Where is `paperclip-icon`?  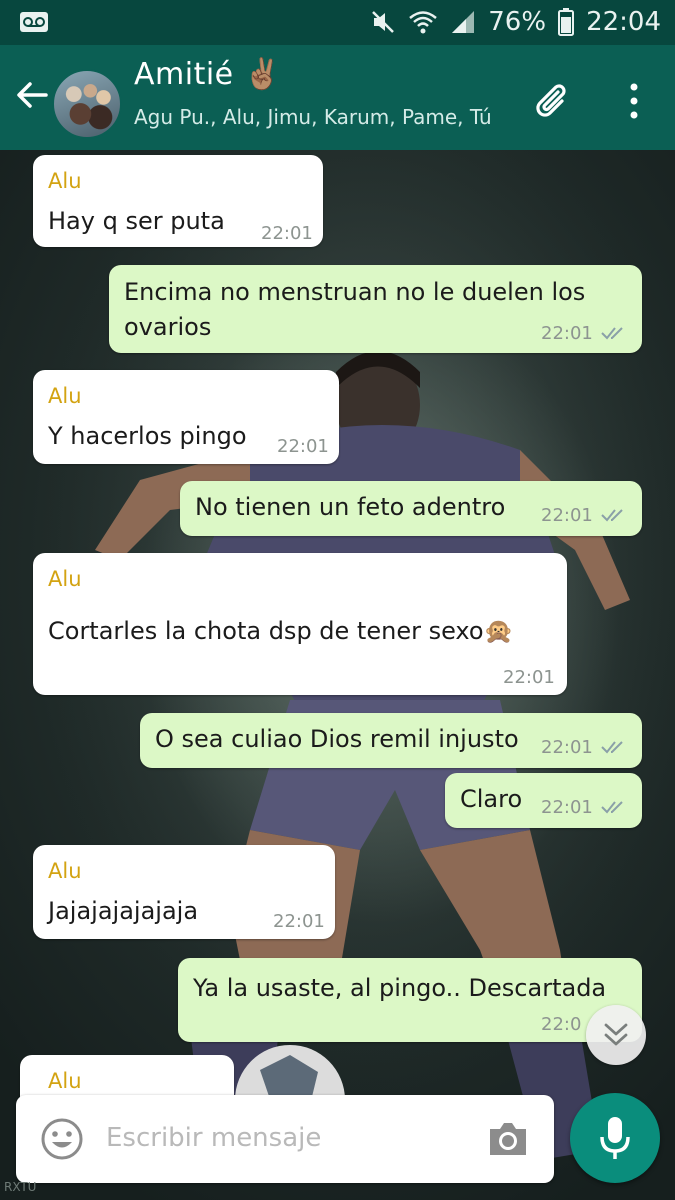
paperclip-icon is located at coordinates (554, 101).